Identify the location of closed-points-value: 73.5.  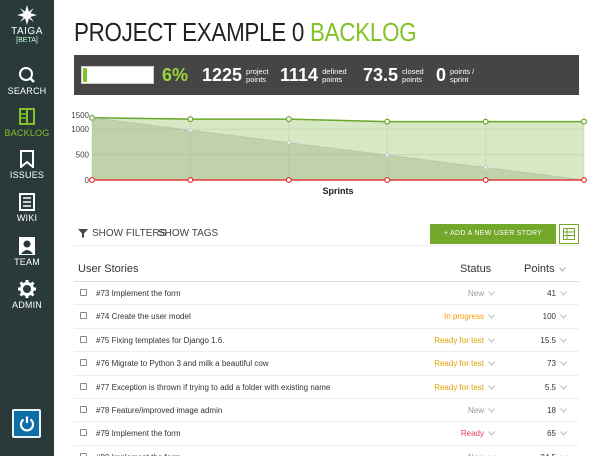
(381, 75).